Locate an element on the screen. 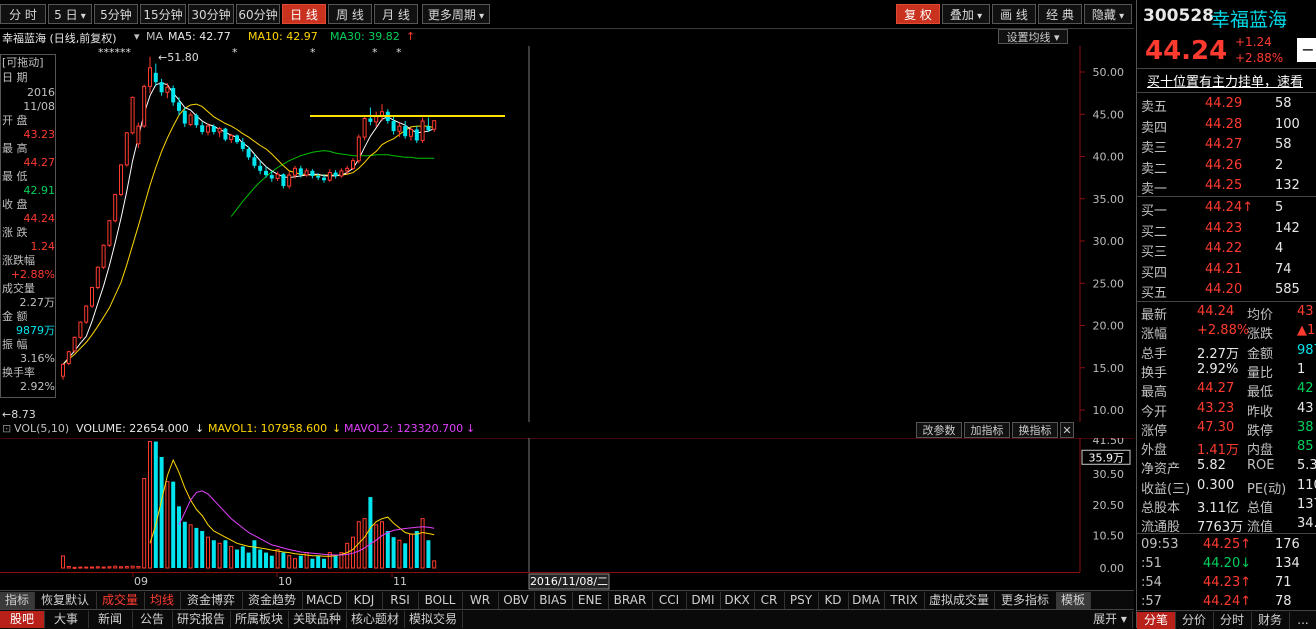 This screenshot has height=629, width=1316. stat-label: 昨收 is located at coordinates (1260, 412).